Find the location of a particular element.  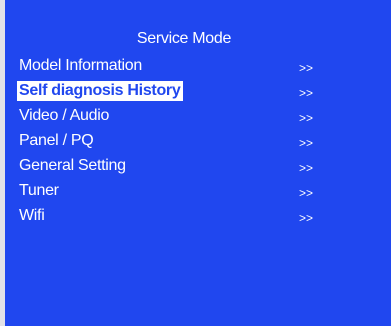

menu-item-label: Model Information is located at coordinates (80, 65).